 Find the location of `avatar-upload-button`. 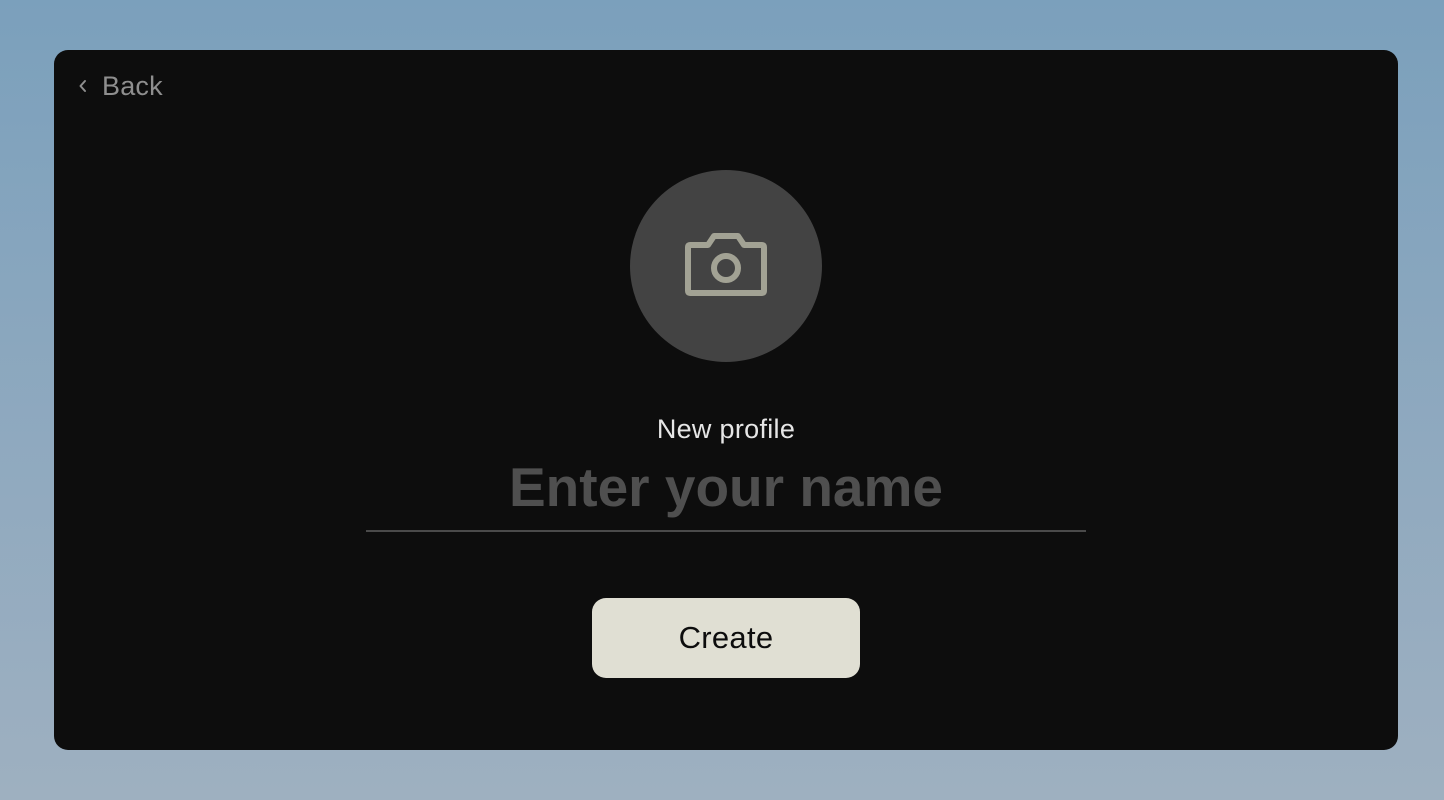

avatar-upload-button is located at coordinates (726, 266).